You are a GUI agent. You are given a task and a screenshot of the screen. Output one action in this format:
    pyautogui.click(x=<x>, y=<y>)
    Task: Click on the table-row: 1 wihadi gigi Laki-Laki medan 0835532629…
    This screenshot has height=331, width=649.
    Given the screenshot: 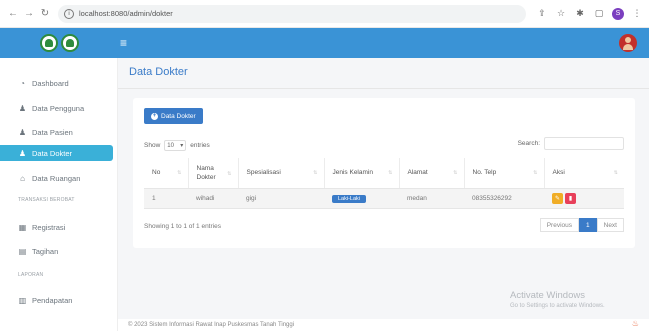 What is the action you would take?
    pyautogui.click(x=384, y=198)
    